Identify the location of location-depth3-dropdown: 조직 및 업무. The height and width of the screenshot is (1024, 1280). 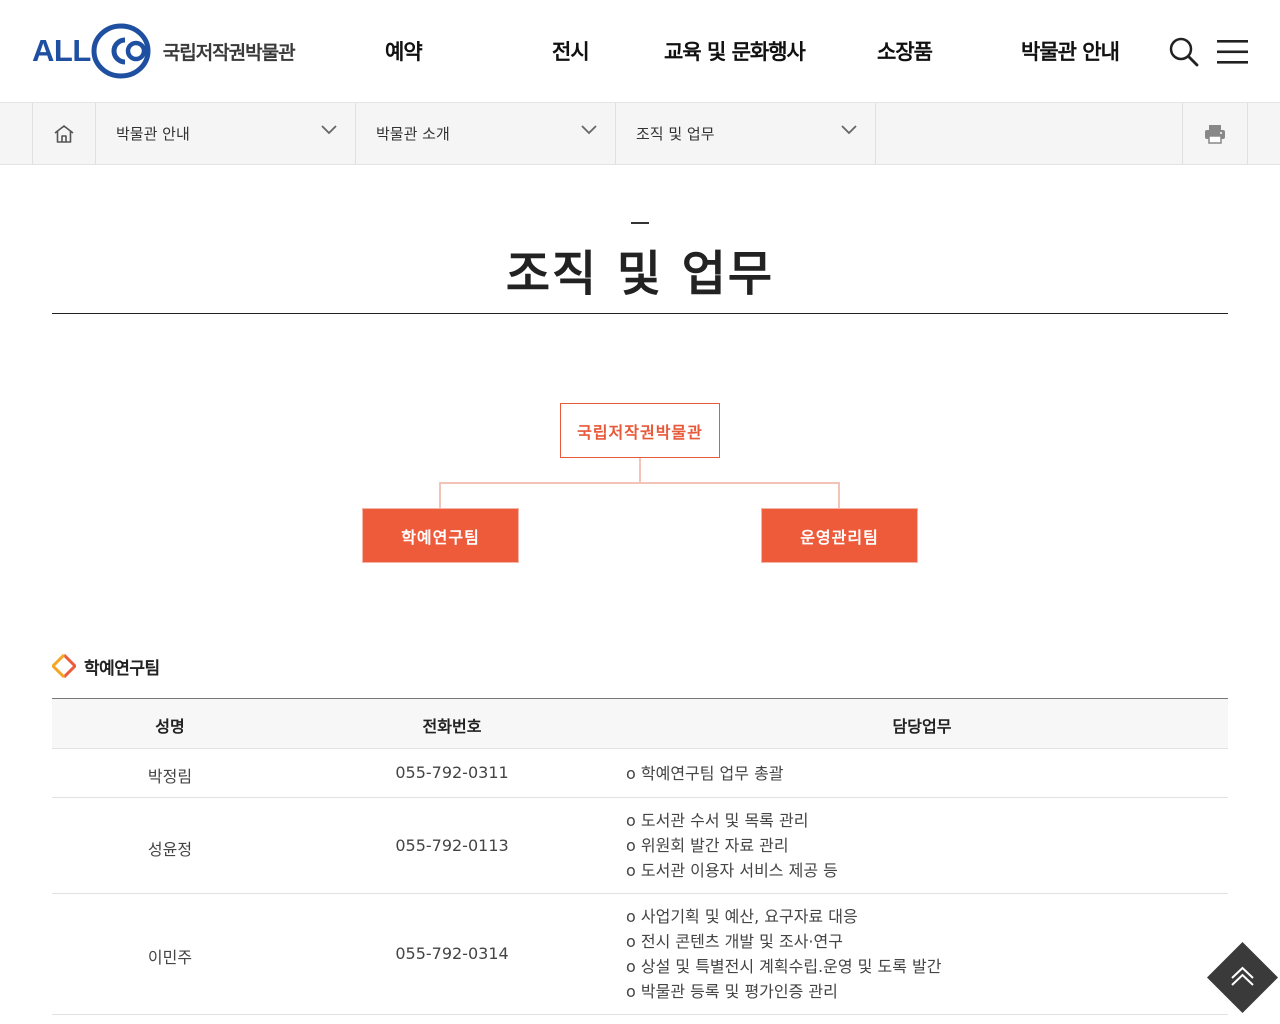
(746, 133).